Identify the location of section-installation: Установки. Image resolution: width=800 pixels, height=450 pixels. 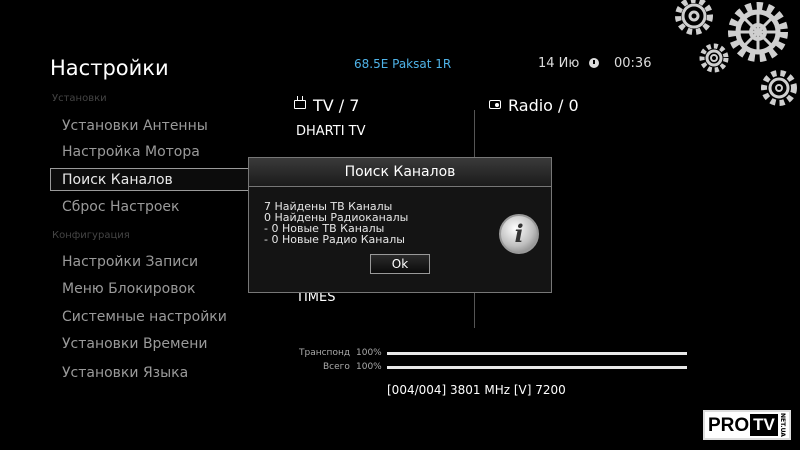
(79, 98).